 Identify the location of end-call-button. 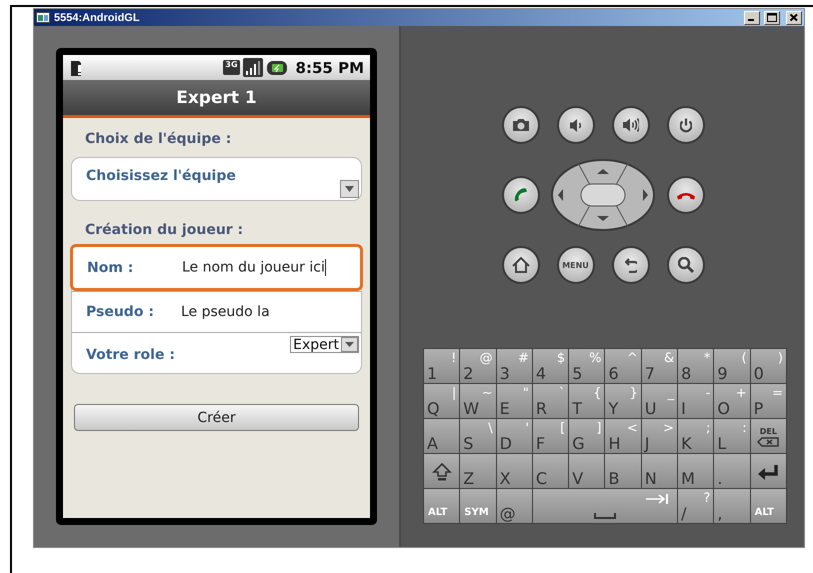
(685, 195).